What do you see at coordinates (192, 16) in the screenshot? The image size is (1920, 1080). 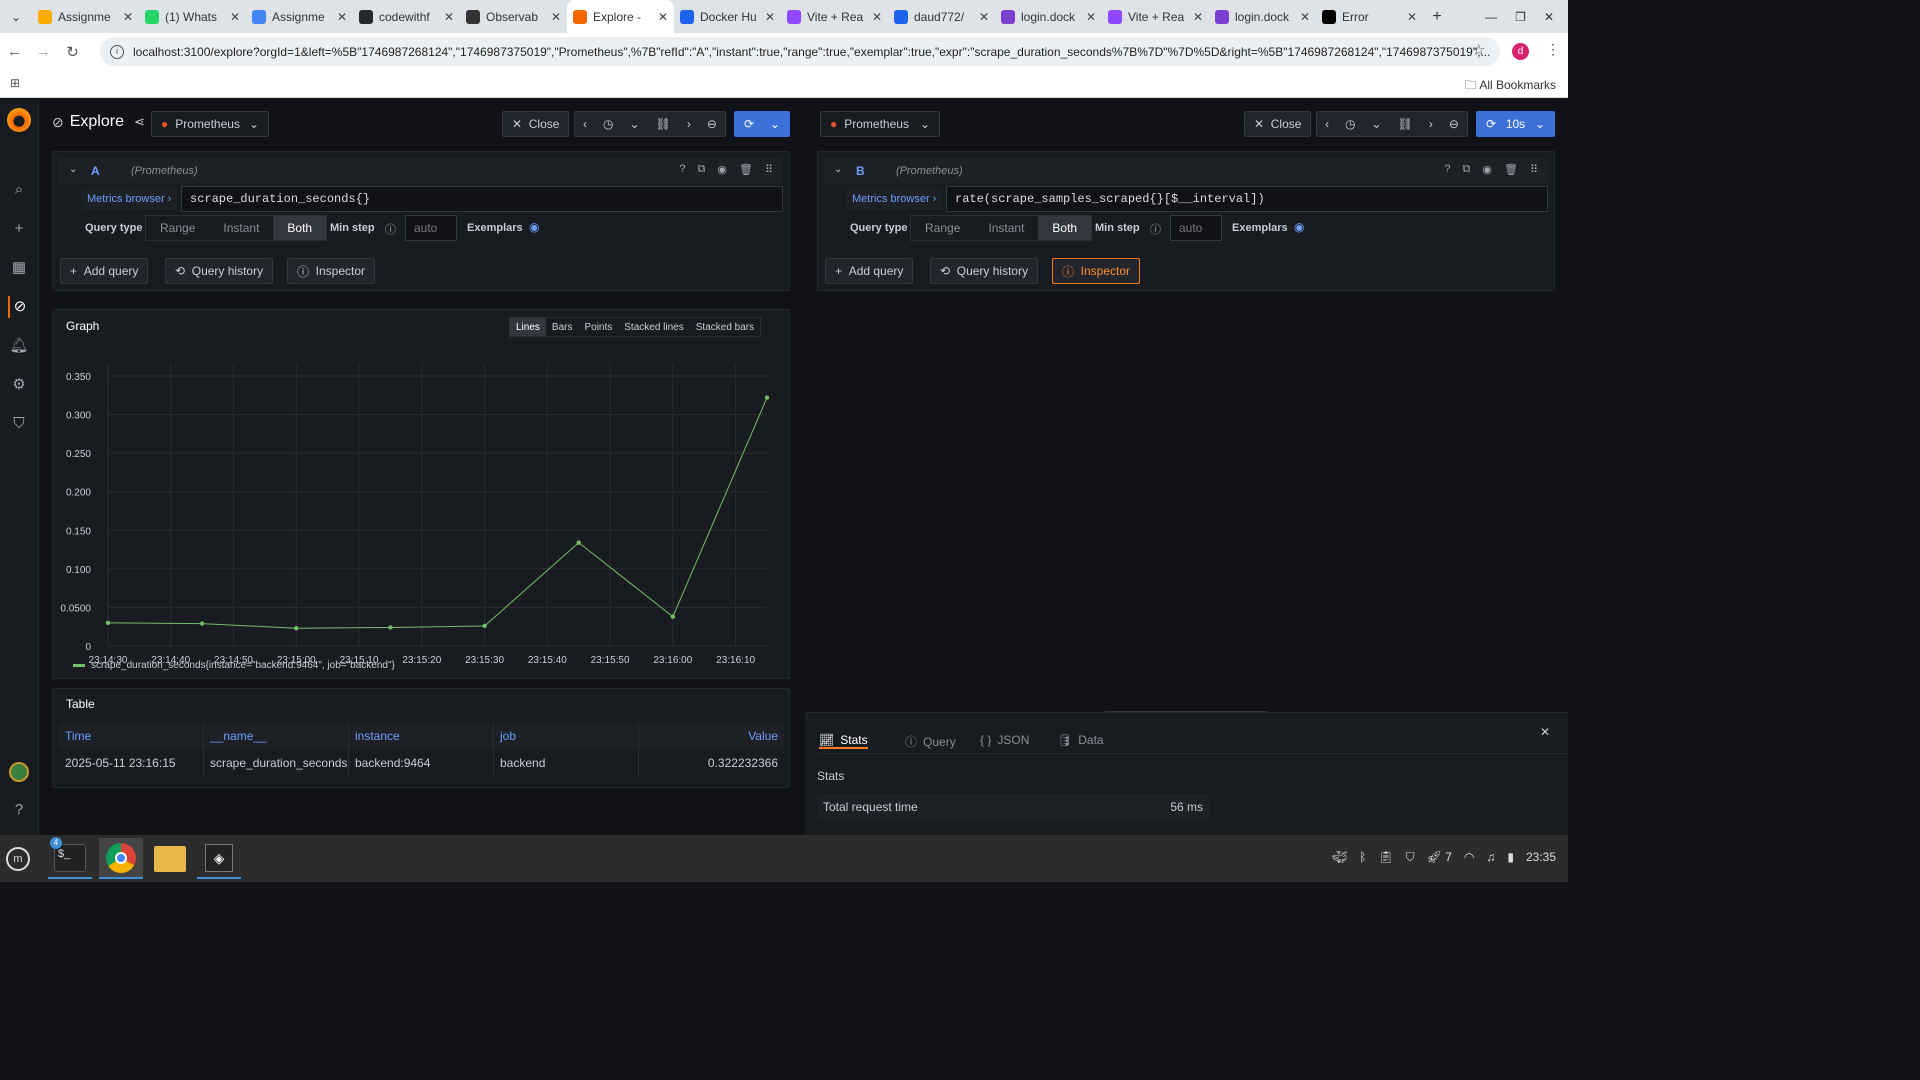 I see `browser-tab: (1) Whats ✕` at bounding box center [192, 16].